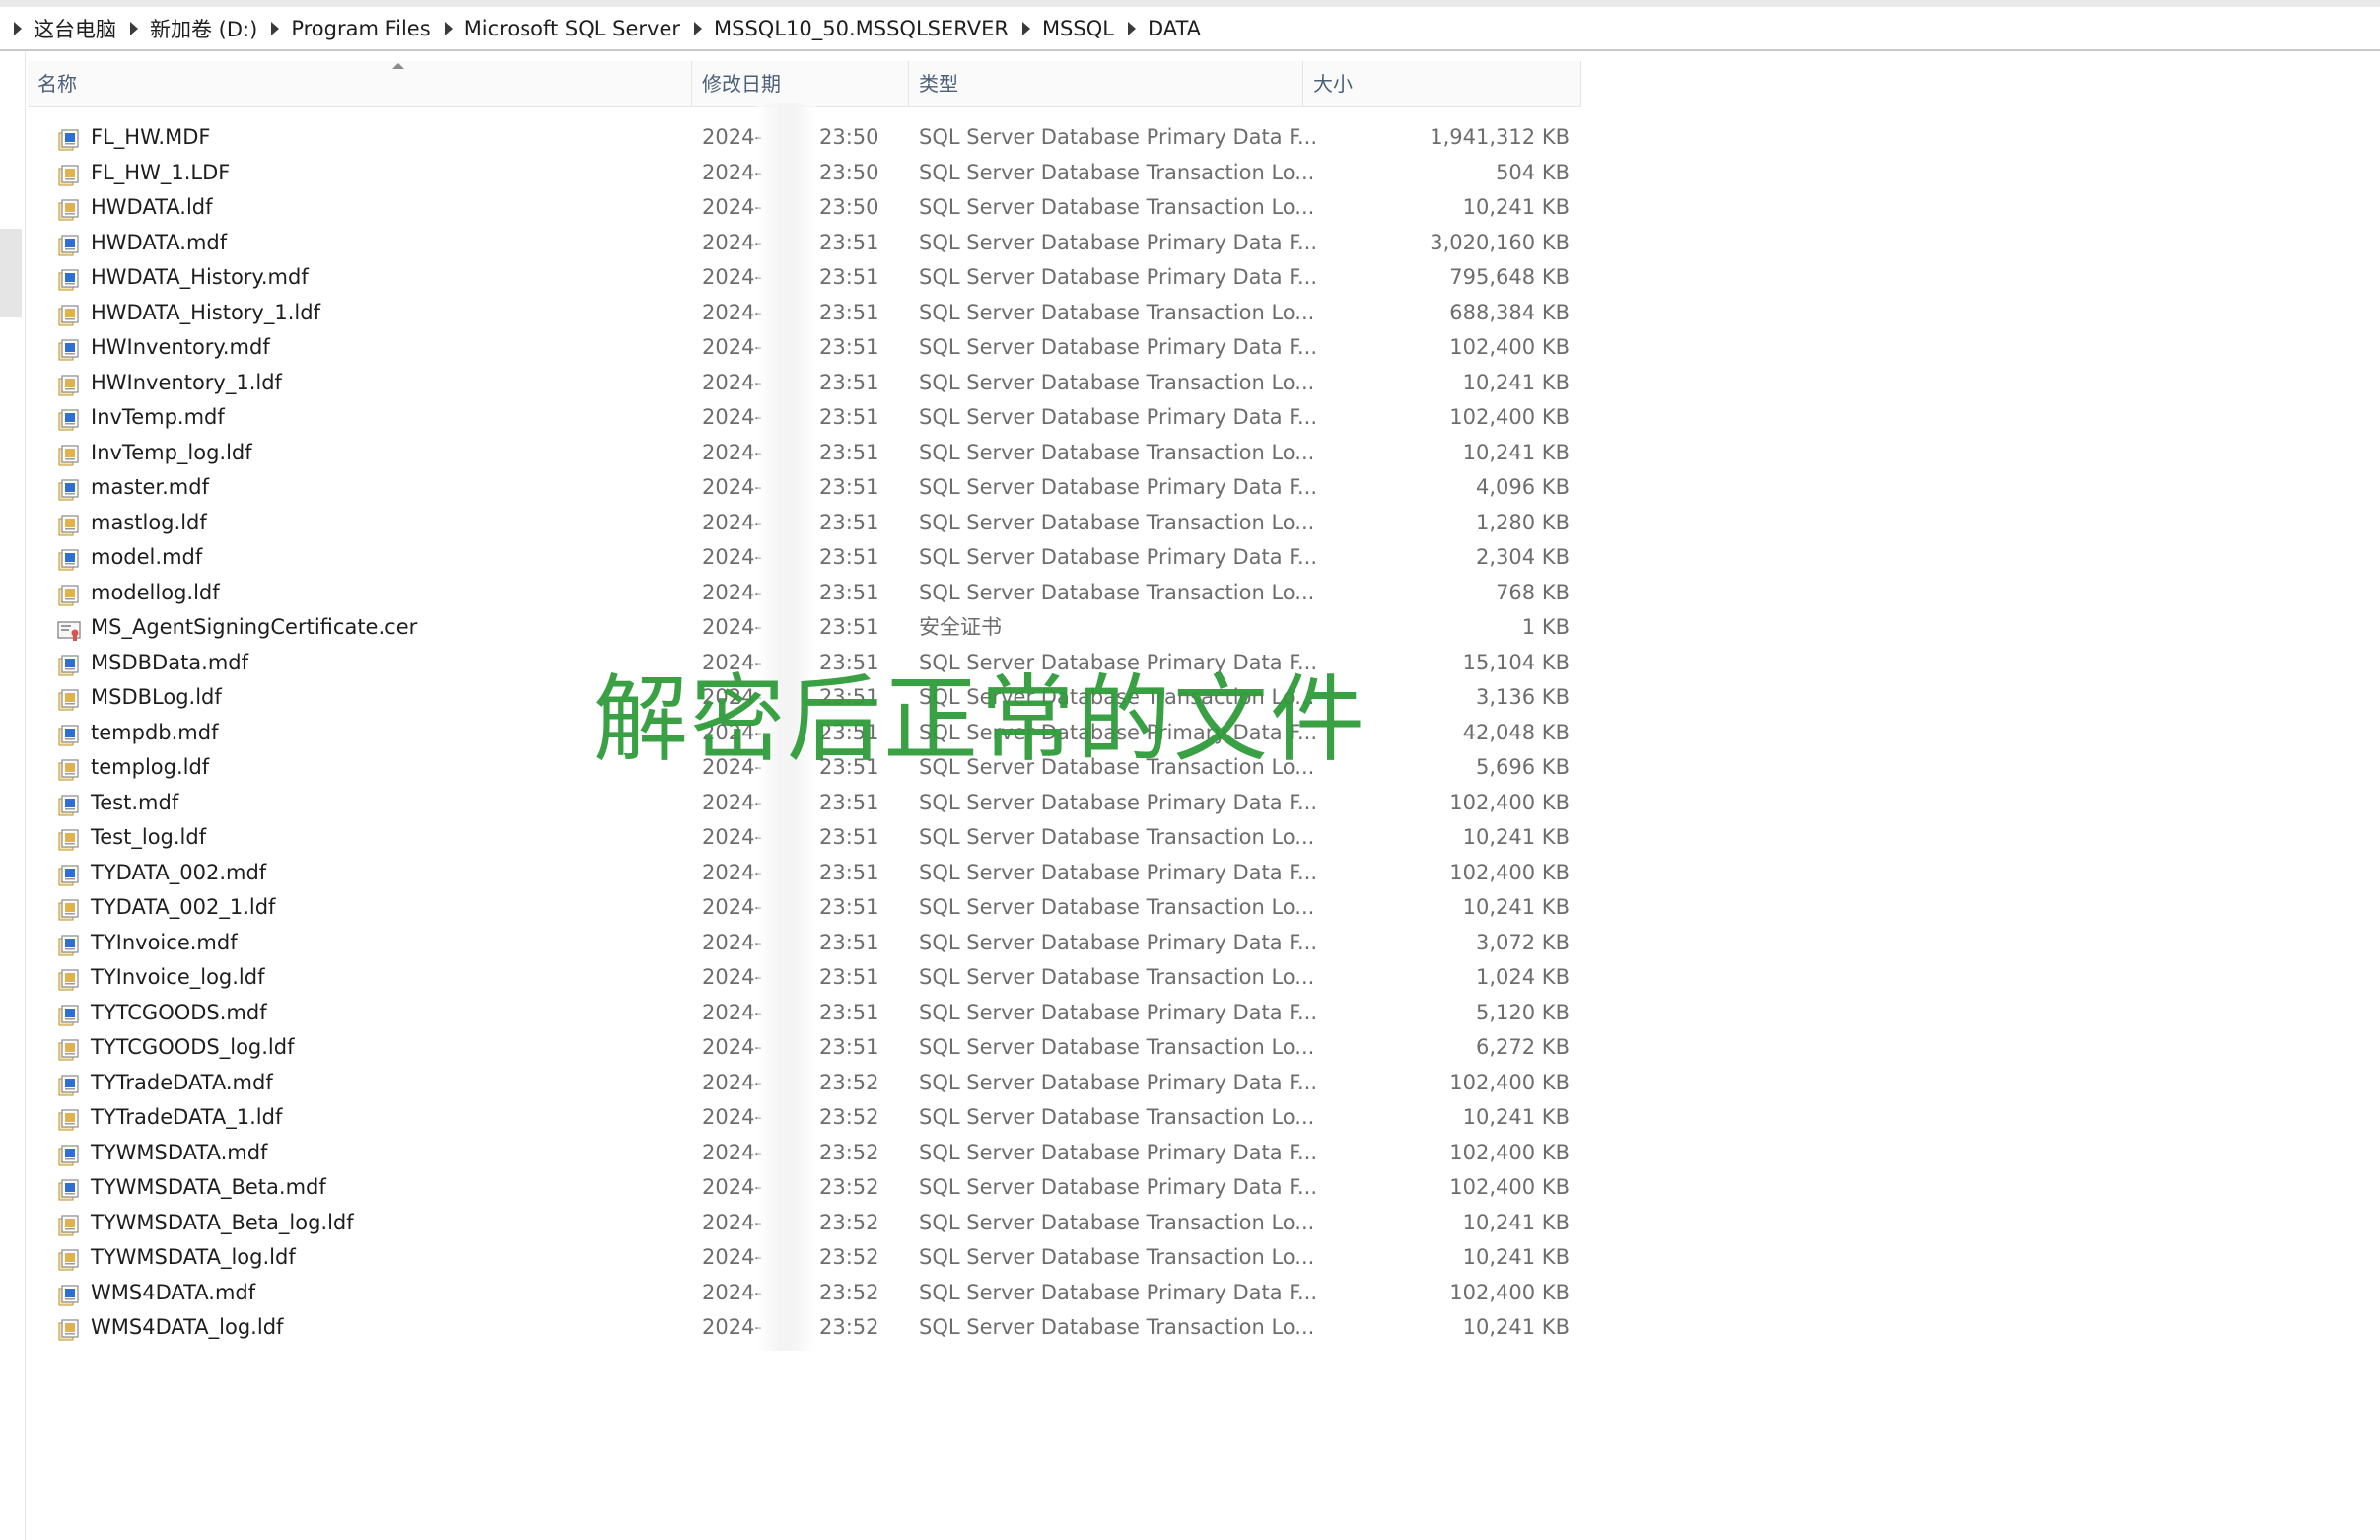 Image resolution: width=2380 pixels, height=1540 pixels. Describe the element at coordinates (69, 629) in the screenshot. I see `certificate-icon` at that location.